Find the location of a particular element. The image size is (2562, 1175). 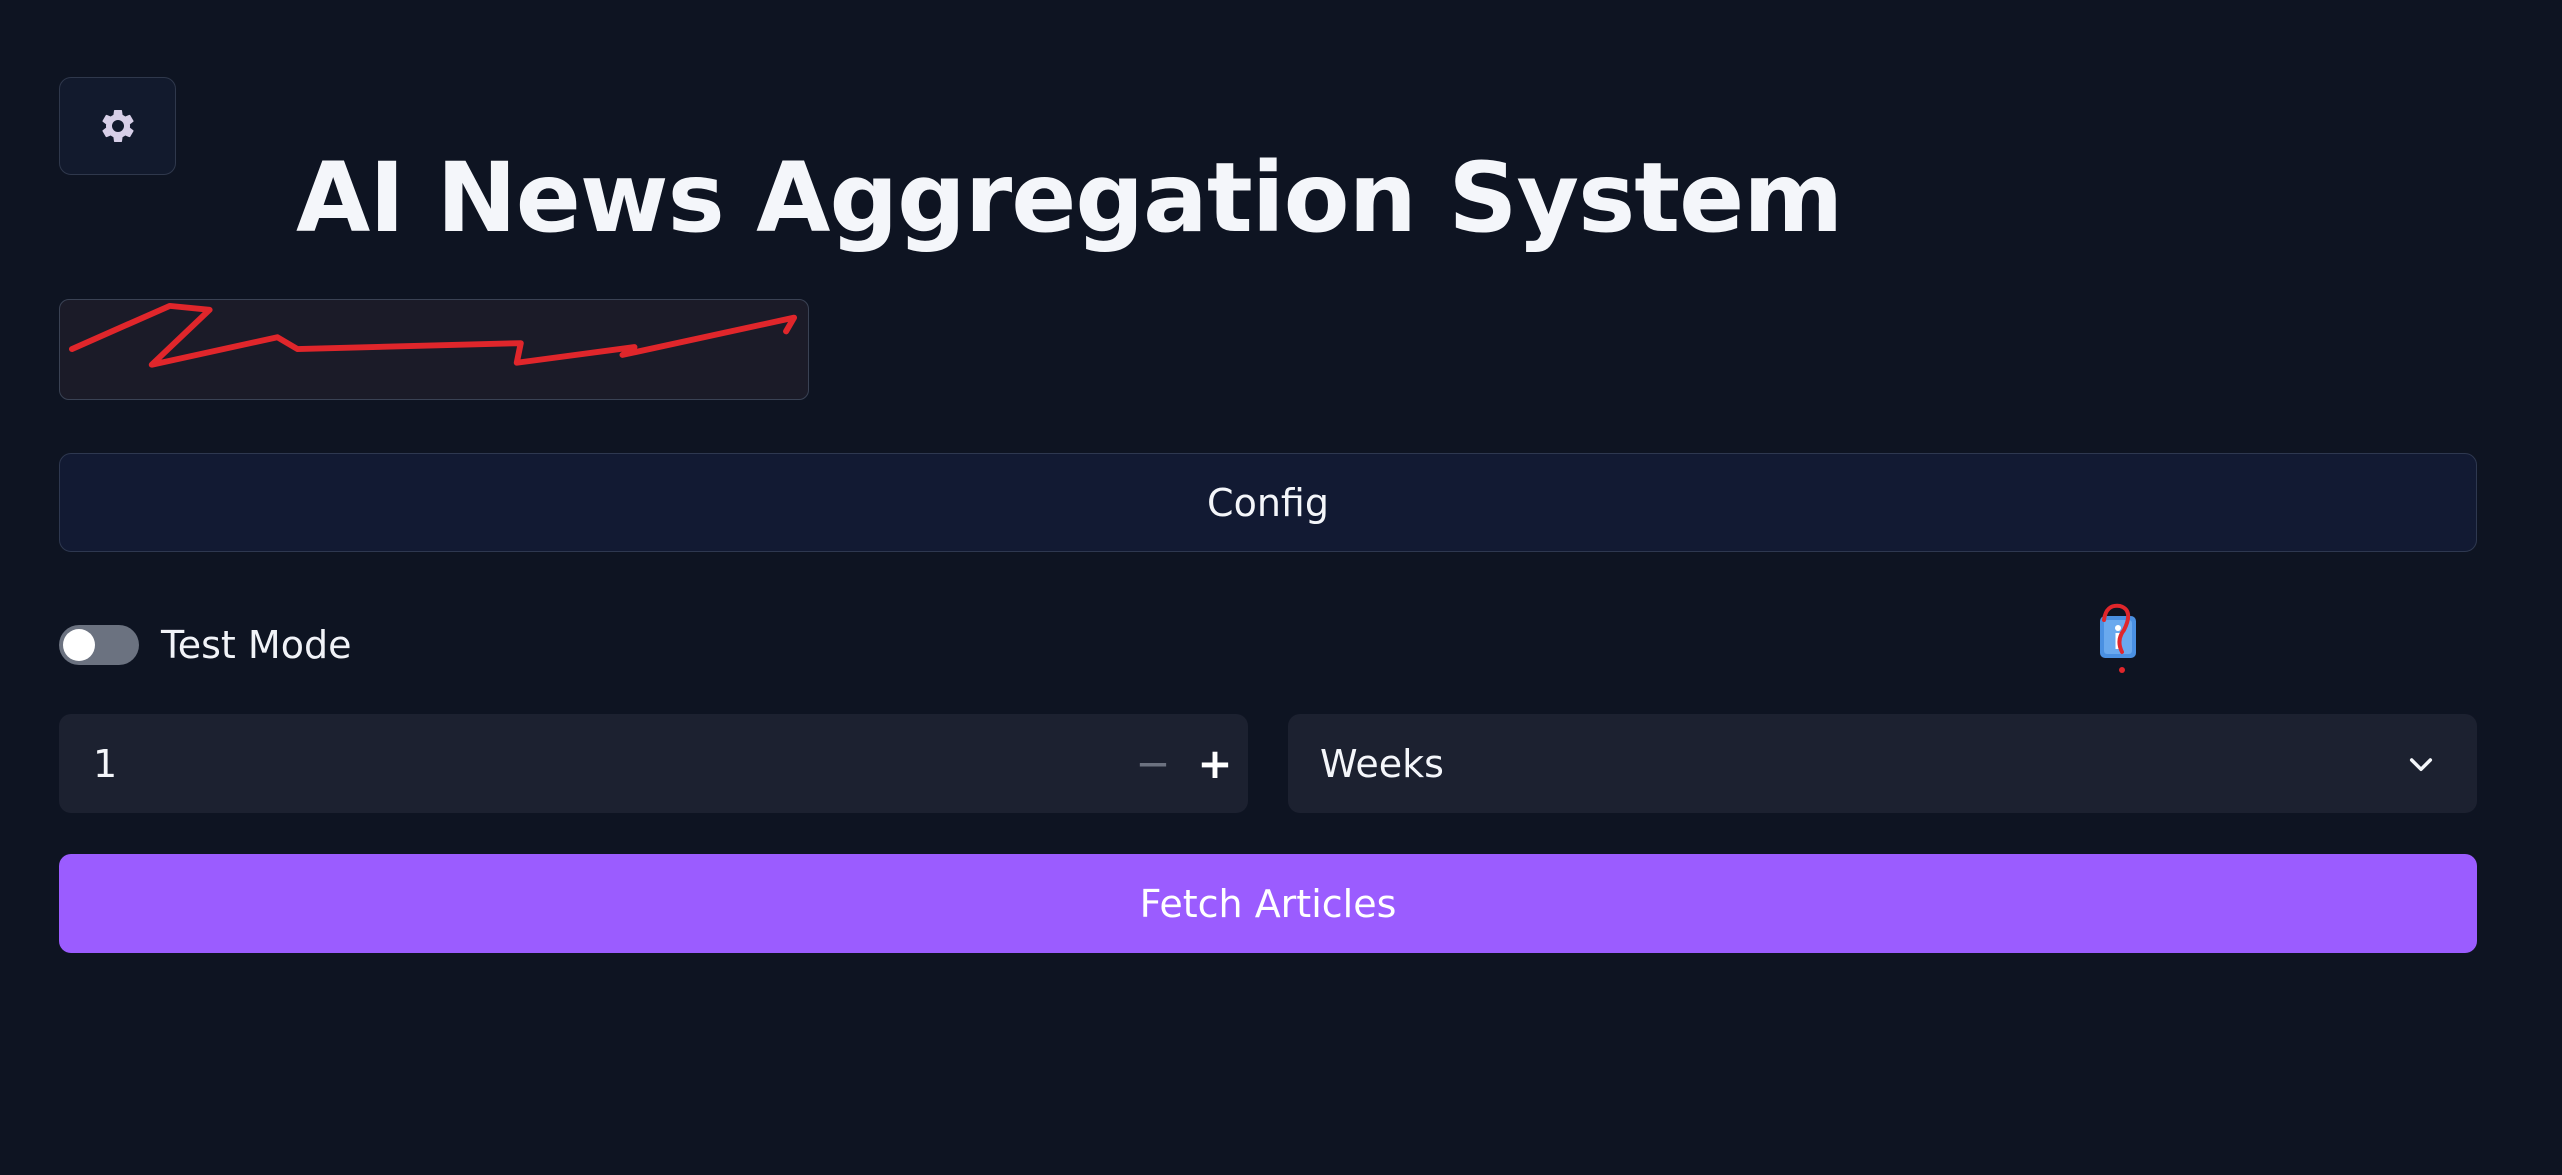

time-unit-select: Weeks is located at coordinates (1882, 763).